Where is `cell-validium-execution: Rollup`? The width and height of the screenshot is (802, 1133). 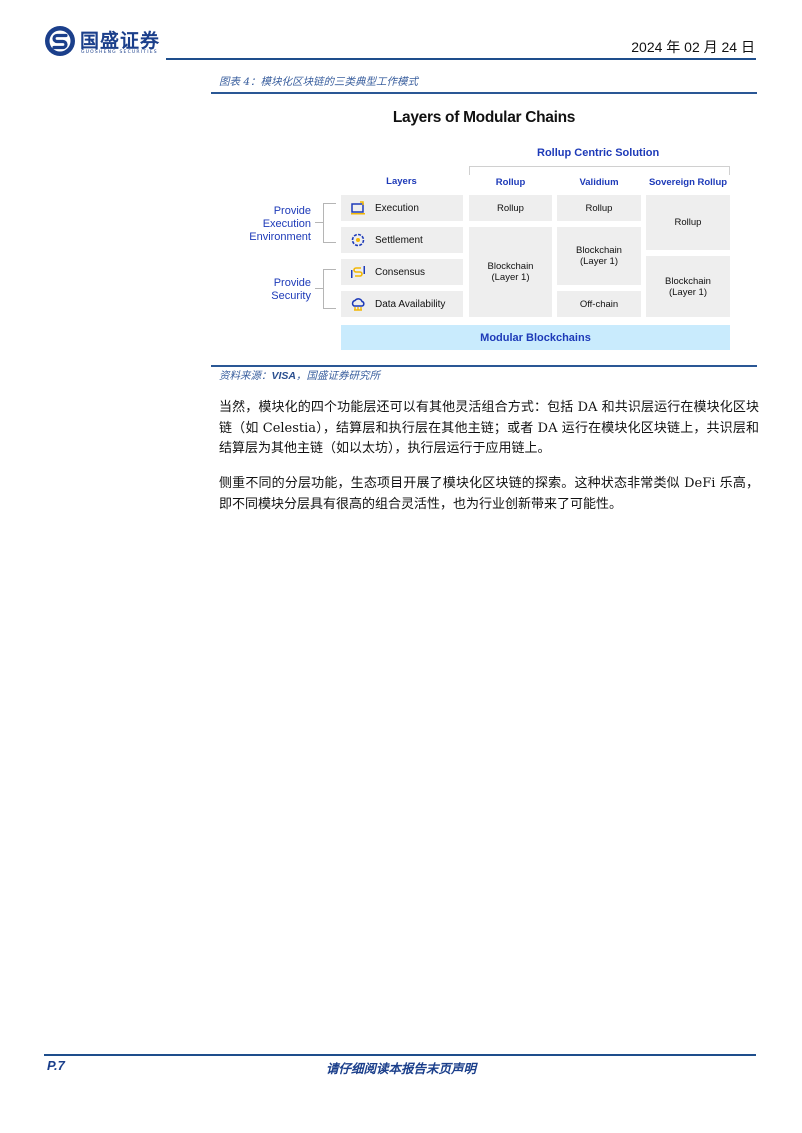
cell-validium-execution: Rollup is located at coordinates (599, 208).